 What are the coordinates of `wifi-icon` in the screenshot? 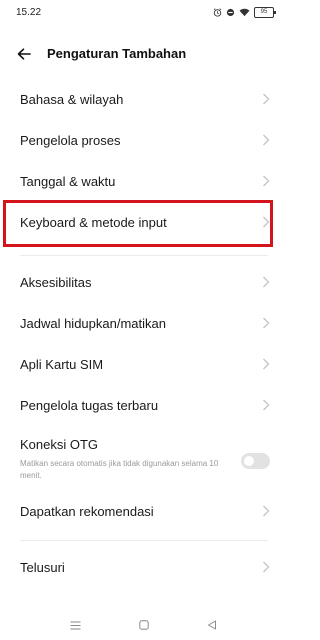 It's located at (244, 12).